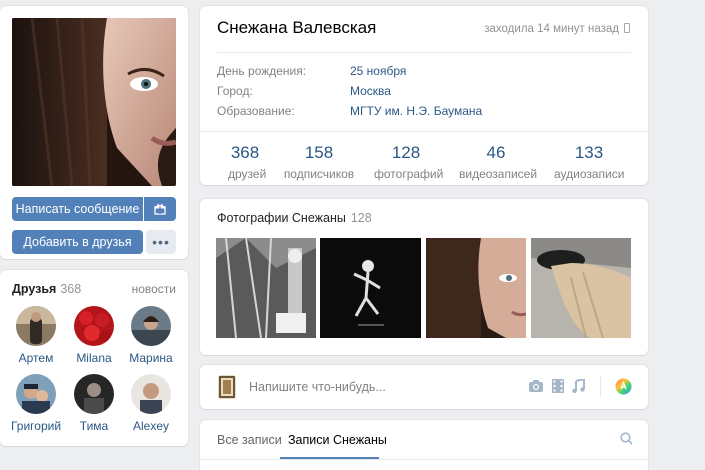  I want to click on friend-item: Тима, so click(94, 403).